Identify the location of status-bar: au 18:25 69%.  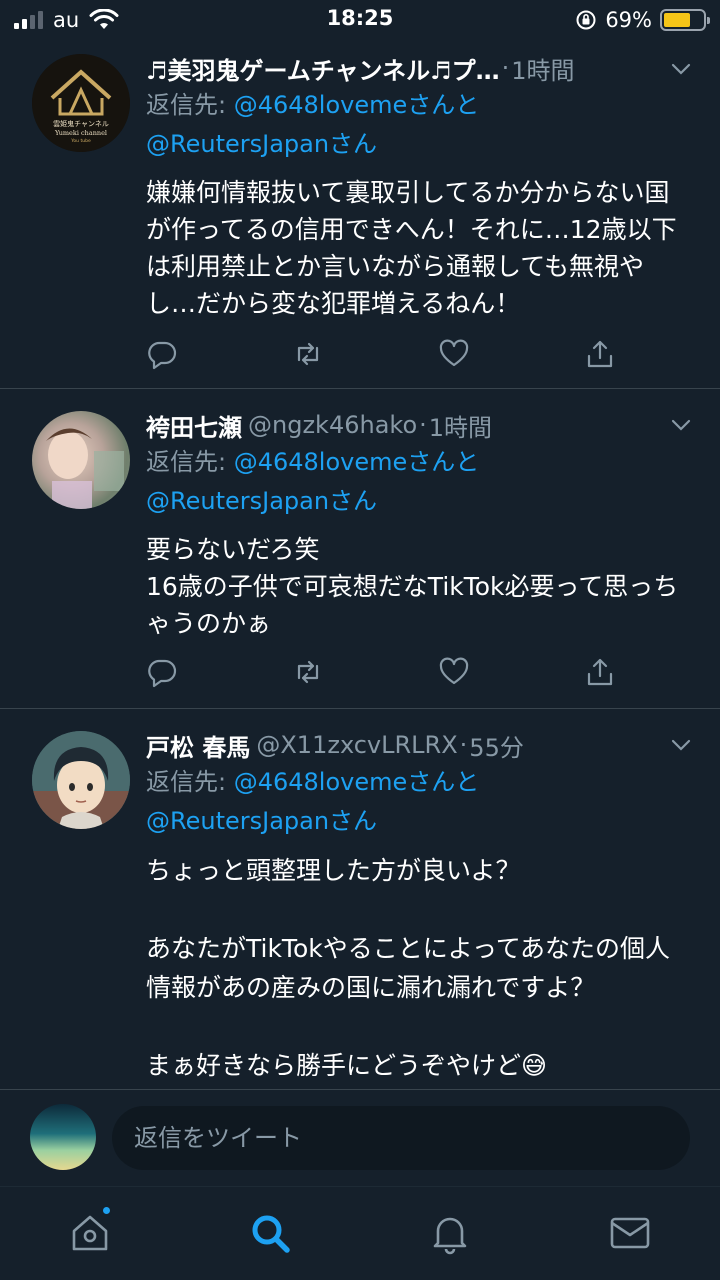
(360, 20).